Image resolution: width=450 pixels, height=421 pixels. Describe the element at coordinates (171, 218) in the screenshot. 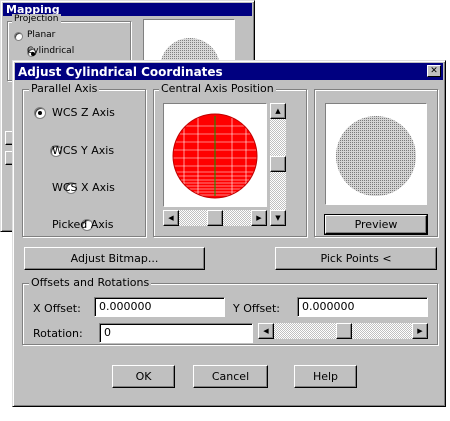

I see `scroll-left-icon: ◀` at that location.